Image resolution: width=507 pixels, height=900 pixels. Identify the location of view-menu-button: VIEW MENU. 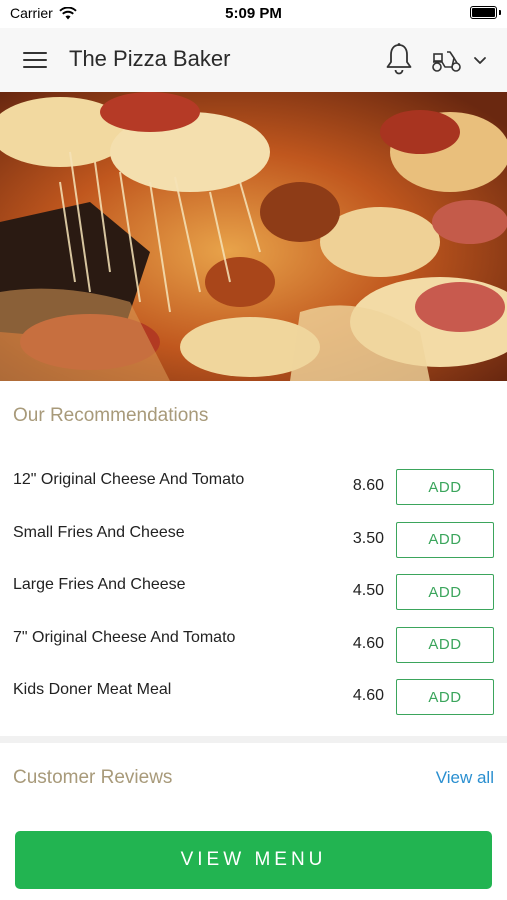
(253, 860).